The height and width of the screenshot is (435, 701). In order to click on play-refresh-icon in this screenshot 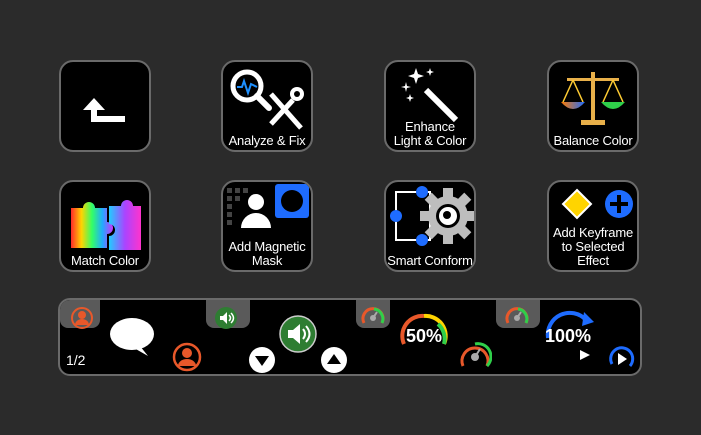, I will do `click(621, 359)`.